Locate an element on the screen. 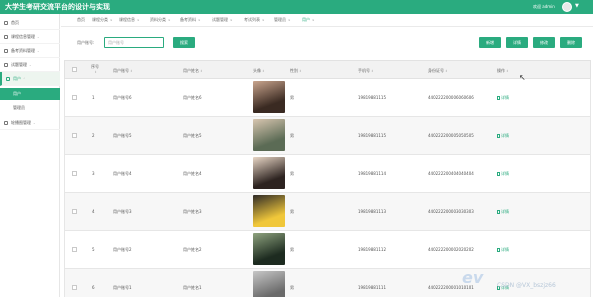  tab-materials: 备考资料 × is located at coordinates (190, 20).